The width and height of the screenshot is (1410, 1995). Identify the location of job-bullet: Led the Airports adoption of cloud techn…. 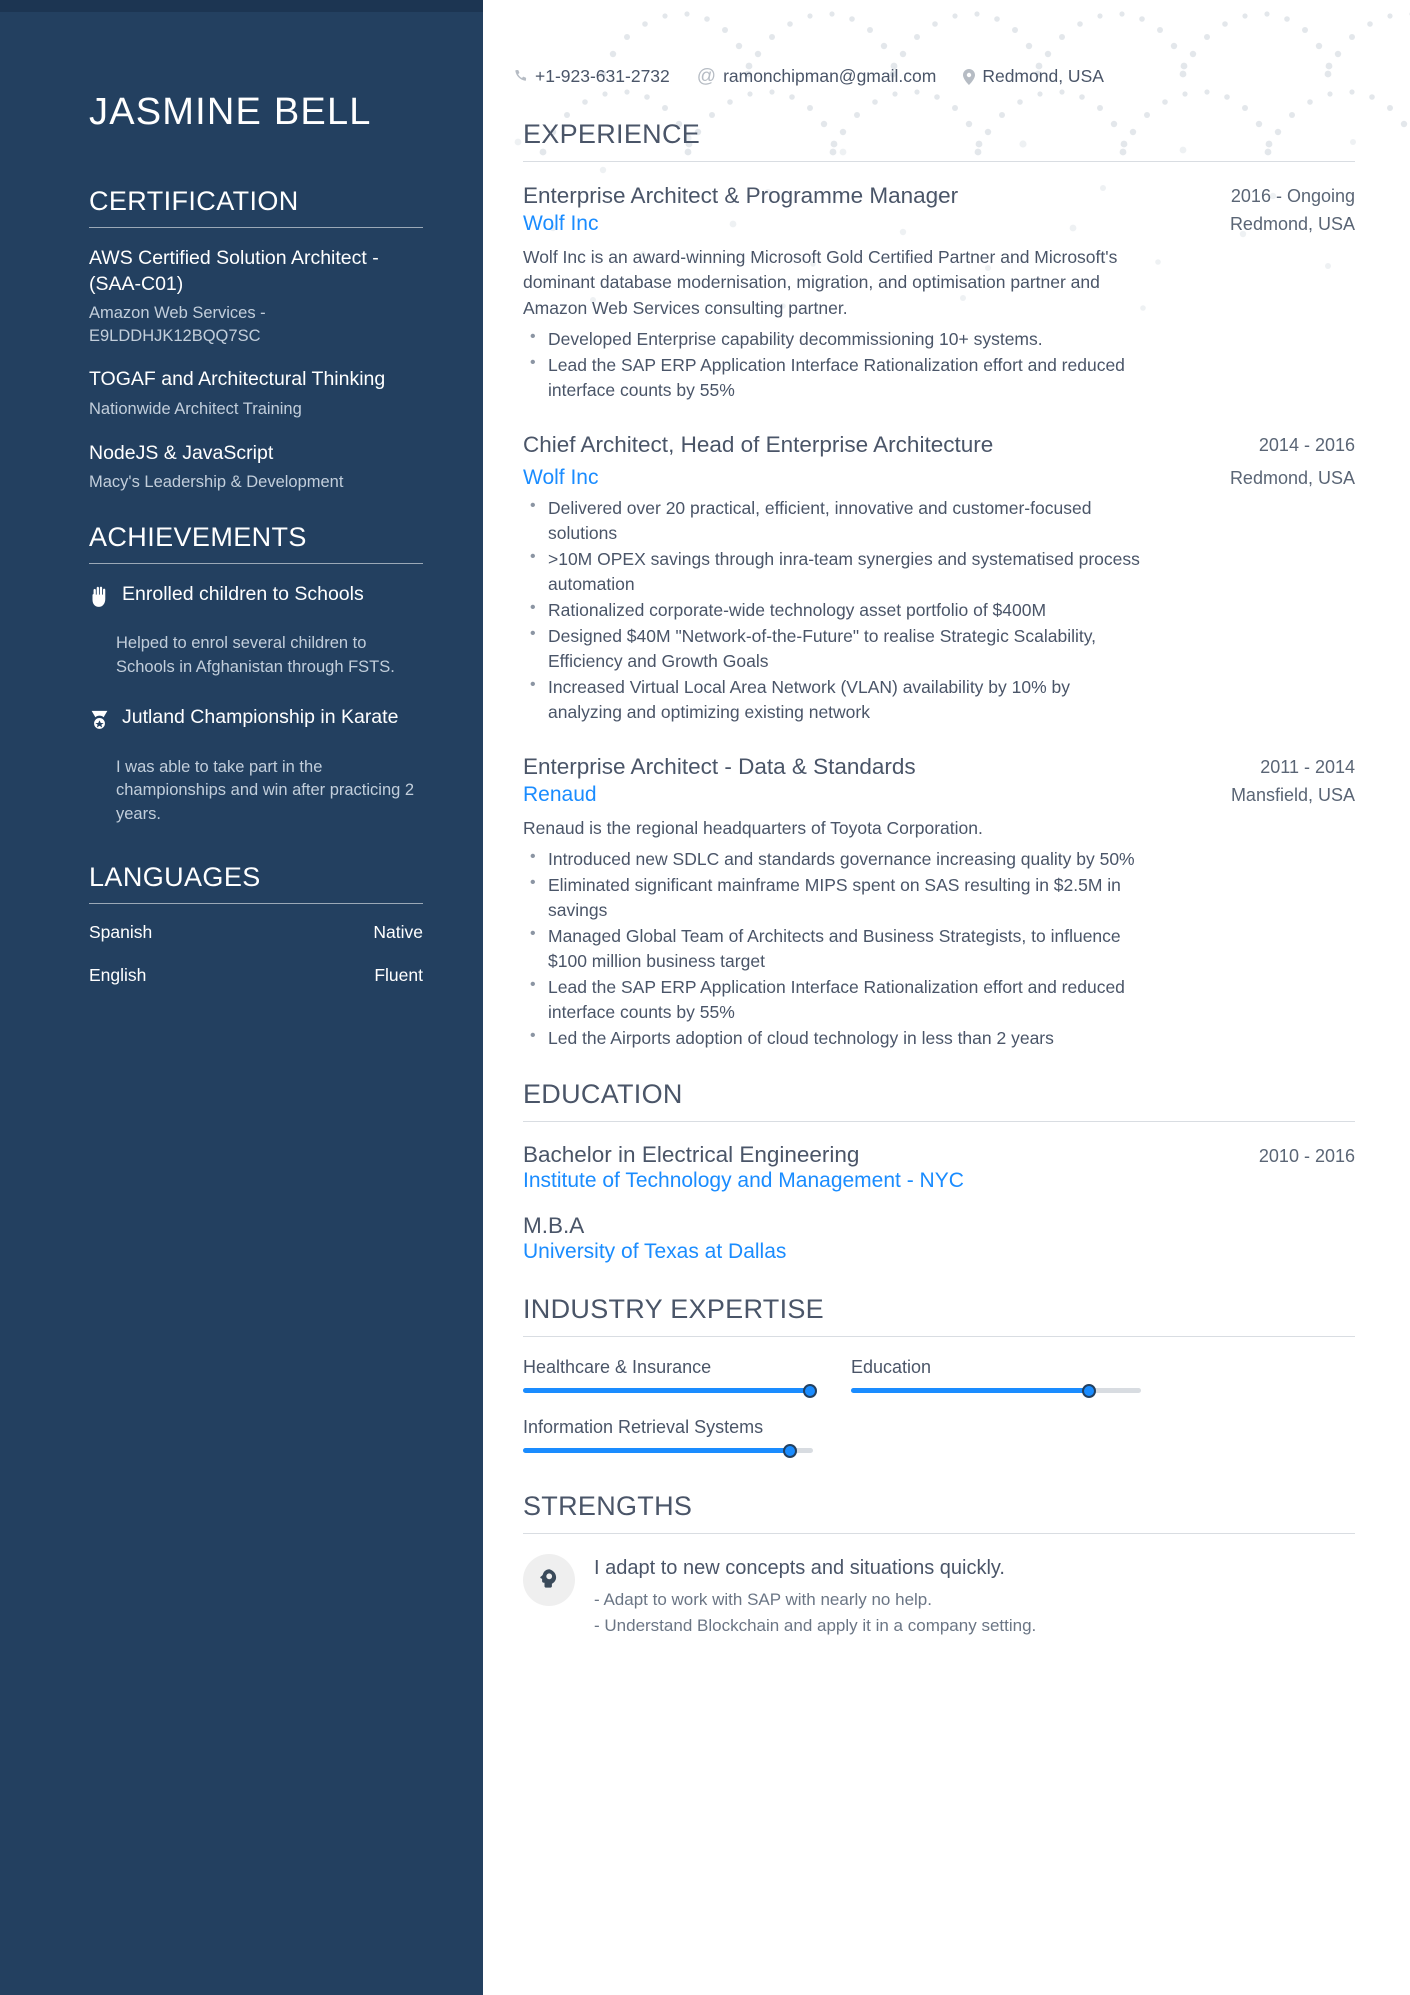
(833, 1038).